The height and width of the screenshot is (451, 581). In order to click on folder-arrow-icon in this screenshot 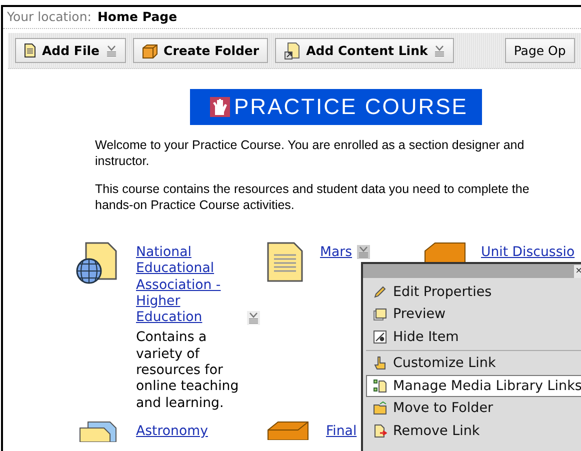, I will do `click(380, 408)`.